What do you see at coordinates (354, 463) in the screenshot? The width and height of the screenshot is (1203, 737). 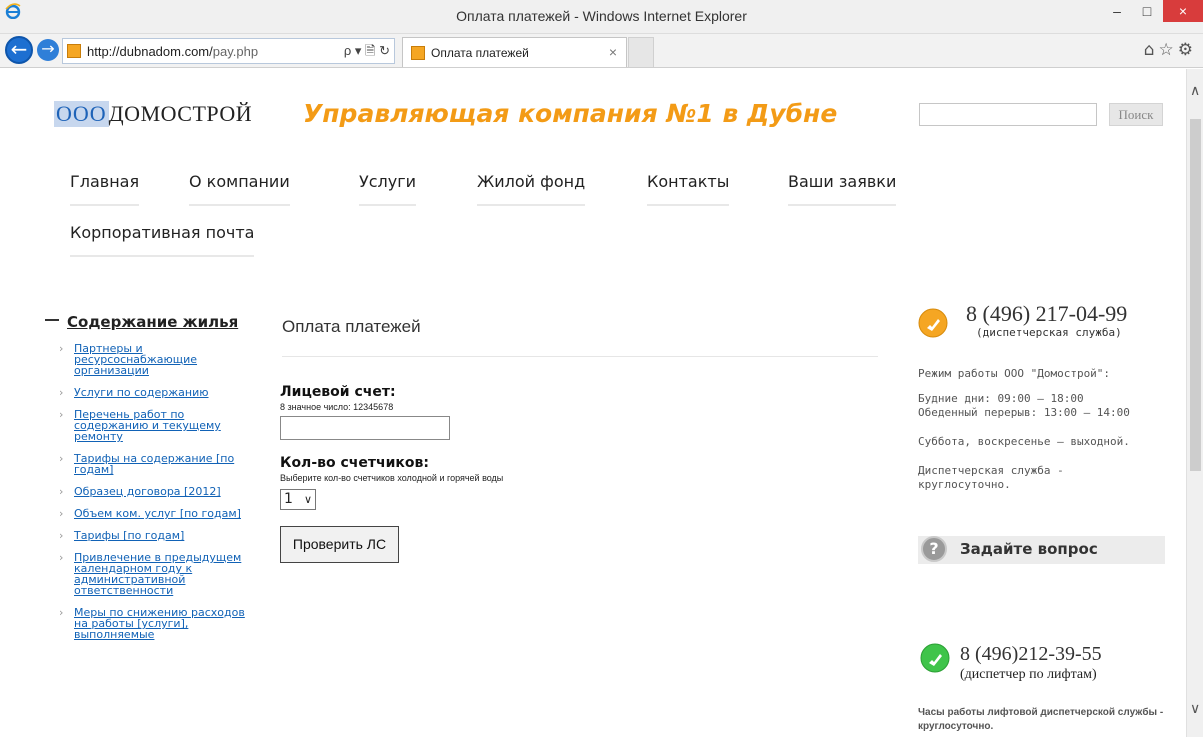 I see `meters-label: Кол-во счетчиков:` at bounding box center [354, 463].